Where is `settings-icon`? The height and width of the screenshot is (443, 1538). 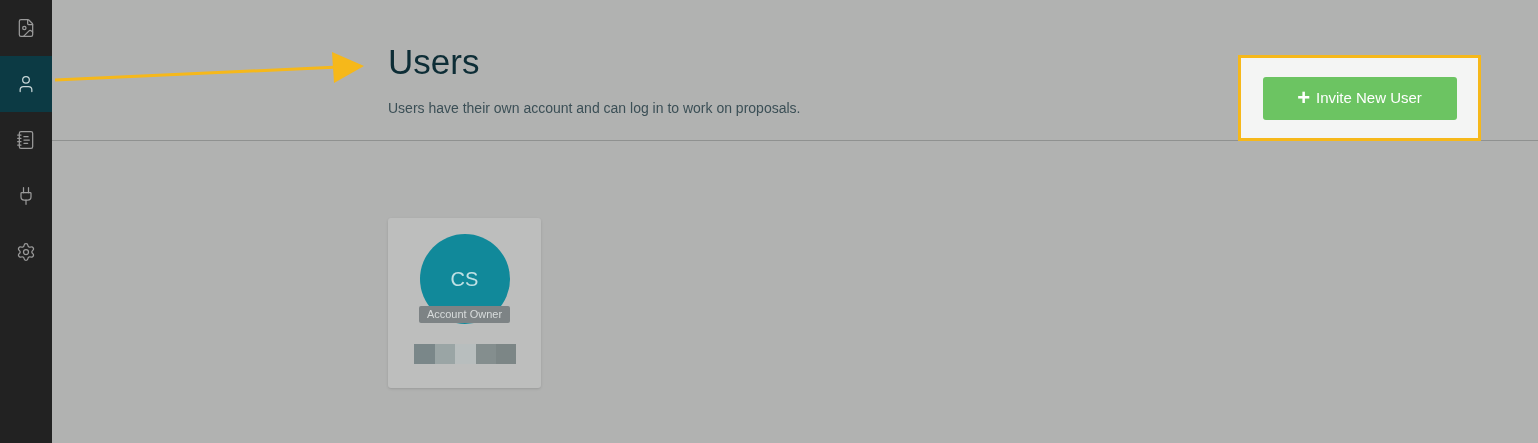 settings-icon is located at coordinates (26, 252).